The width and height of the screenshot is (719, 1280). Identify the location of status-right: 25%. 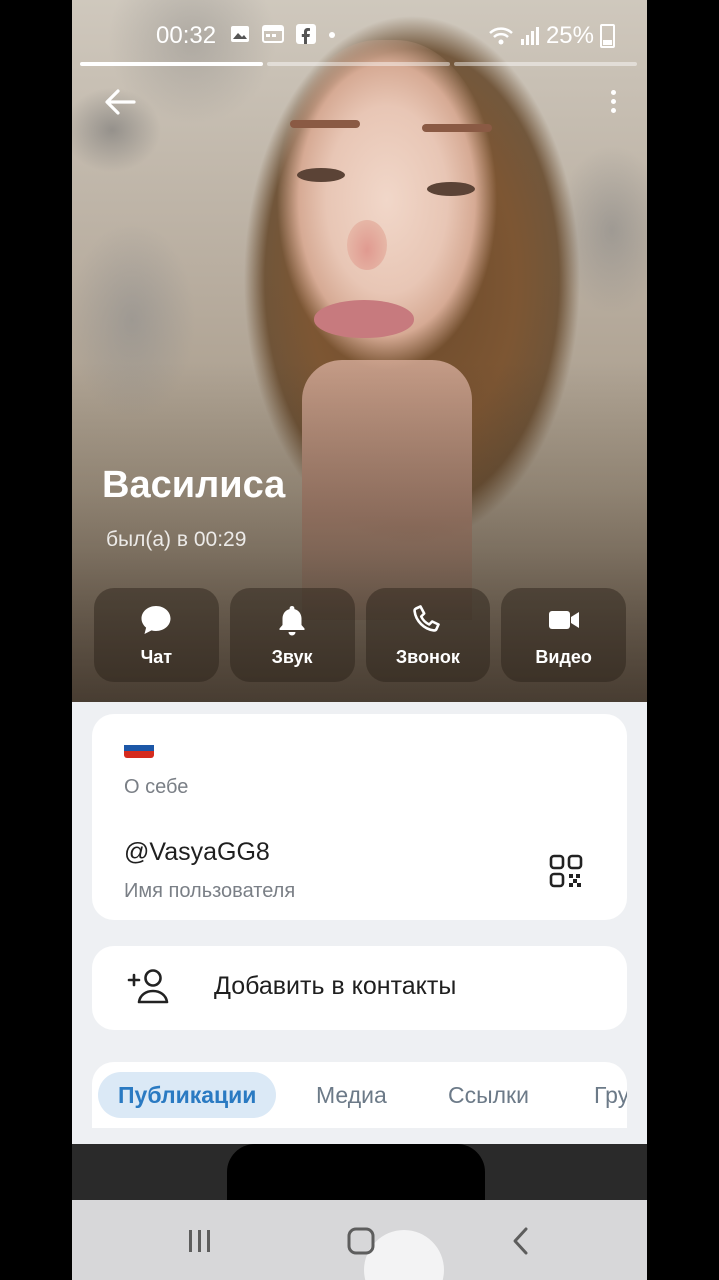
(551, 36).